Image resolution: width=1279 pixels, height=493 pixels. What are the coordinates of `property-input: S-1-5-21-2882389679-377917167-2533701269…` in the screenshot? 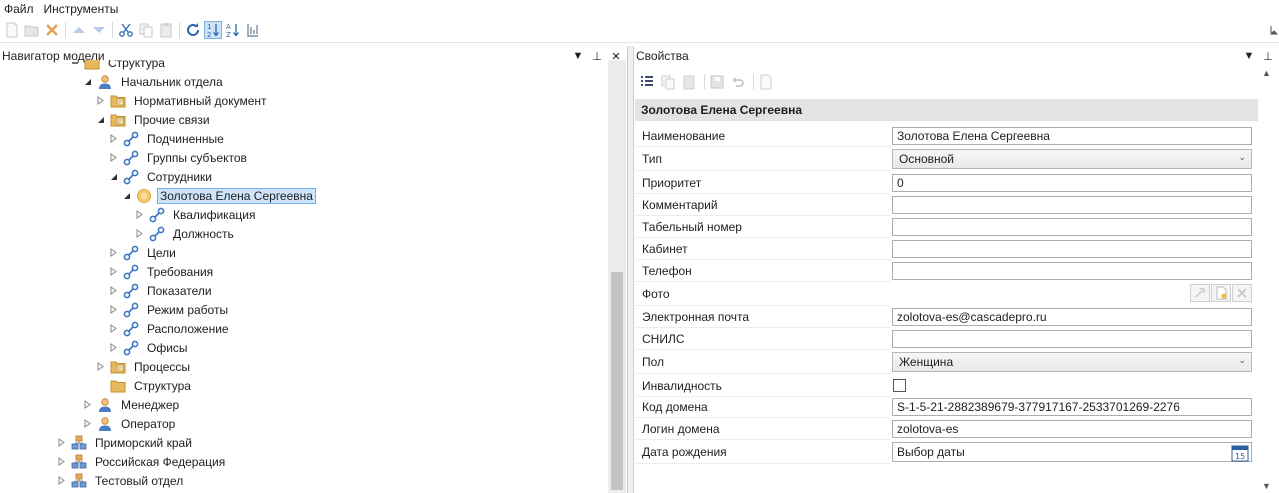 It's located at (1072, 407).